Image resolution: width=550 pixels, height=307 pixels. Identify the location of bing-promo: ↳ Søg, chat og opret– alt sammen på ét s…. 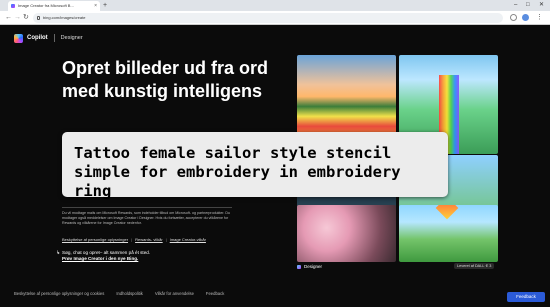
(103, 256).